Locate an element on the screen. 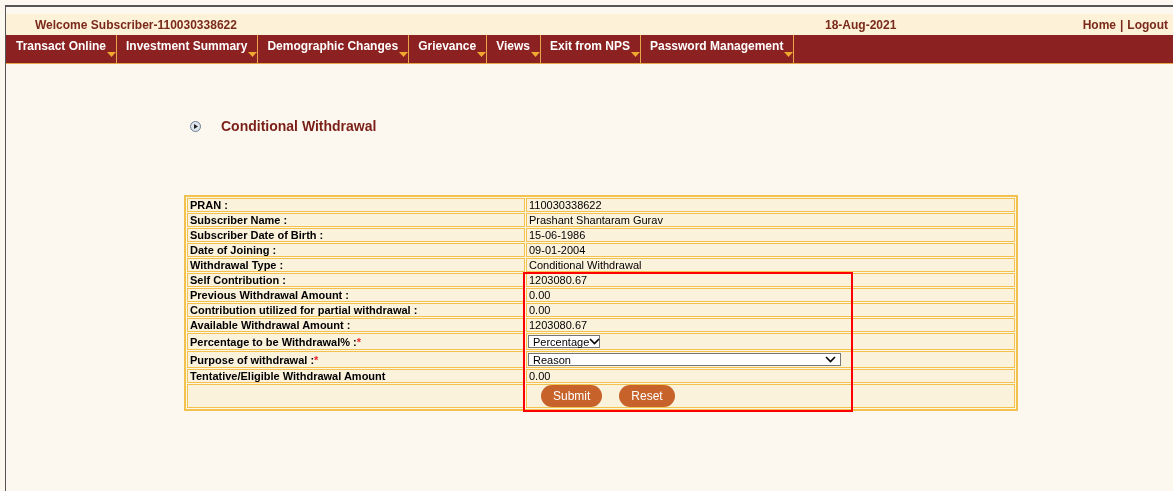 This screenshot has height=491, width=1173. field-label: Subscriber Name : is located at coordinates (356, 220).